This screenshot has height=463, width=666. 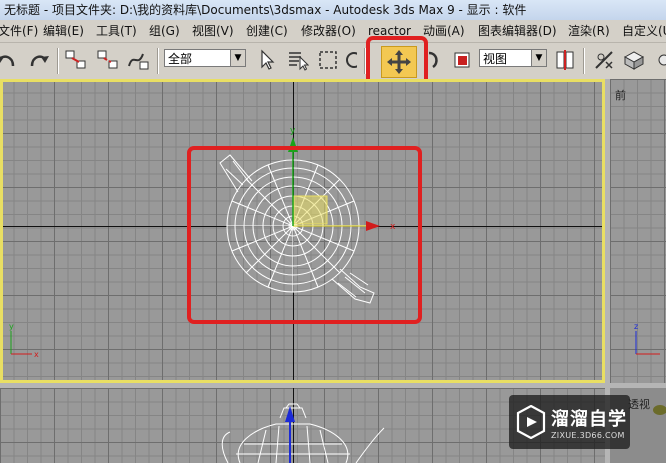 What do you see at coordinates (588, 435) in the screenshot?
I see `watermark-url: ZIXUE.3D66.COM` at bounding box center [588, 435].